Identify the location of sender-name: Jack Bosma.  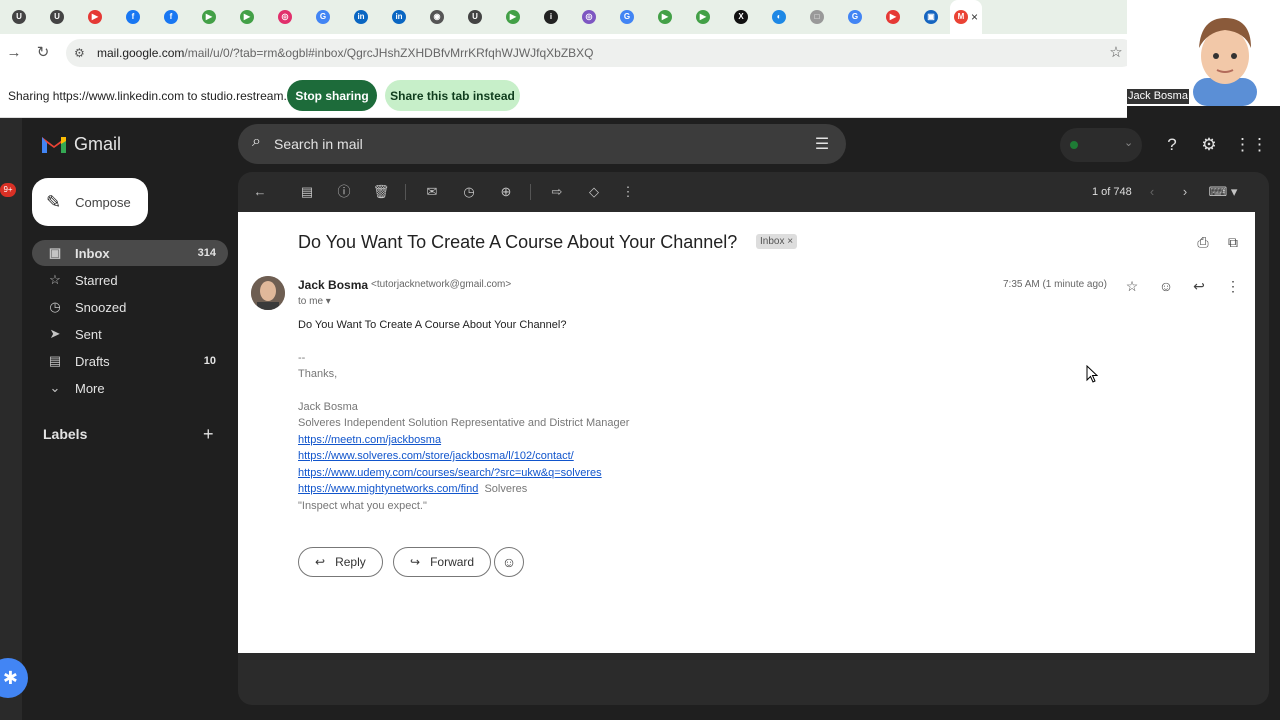
(333, 285).